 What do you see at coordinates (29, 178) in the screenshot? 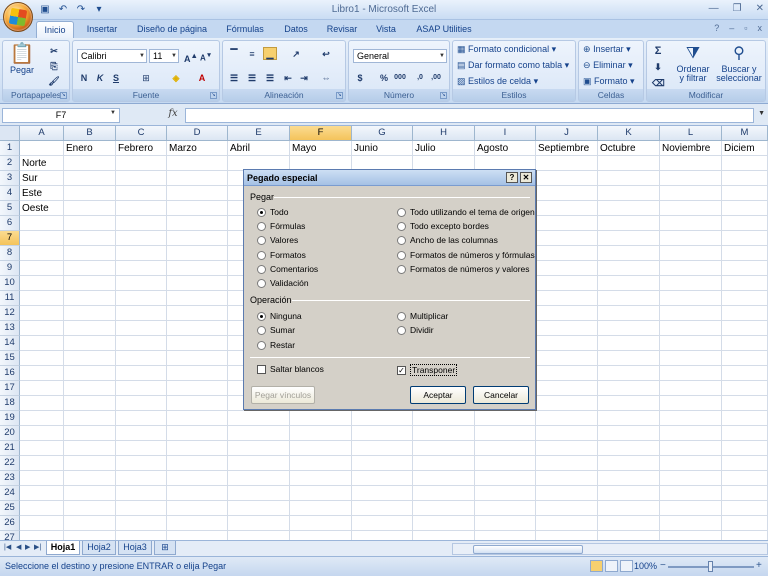
I see `cell: Sur` at bounding box center [29, 178].